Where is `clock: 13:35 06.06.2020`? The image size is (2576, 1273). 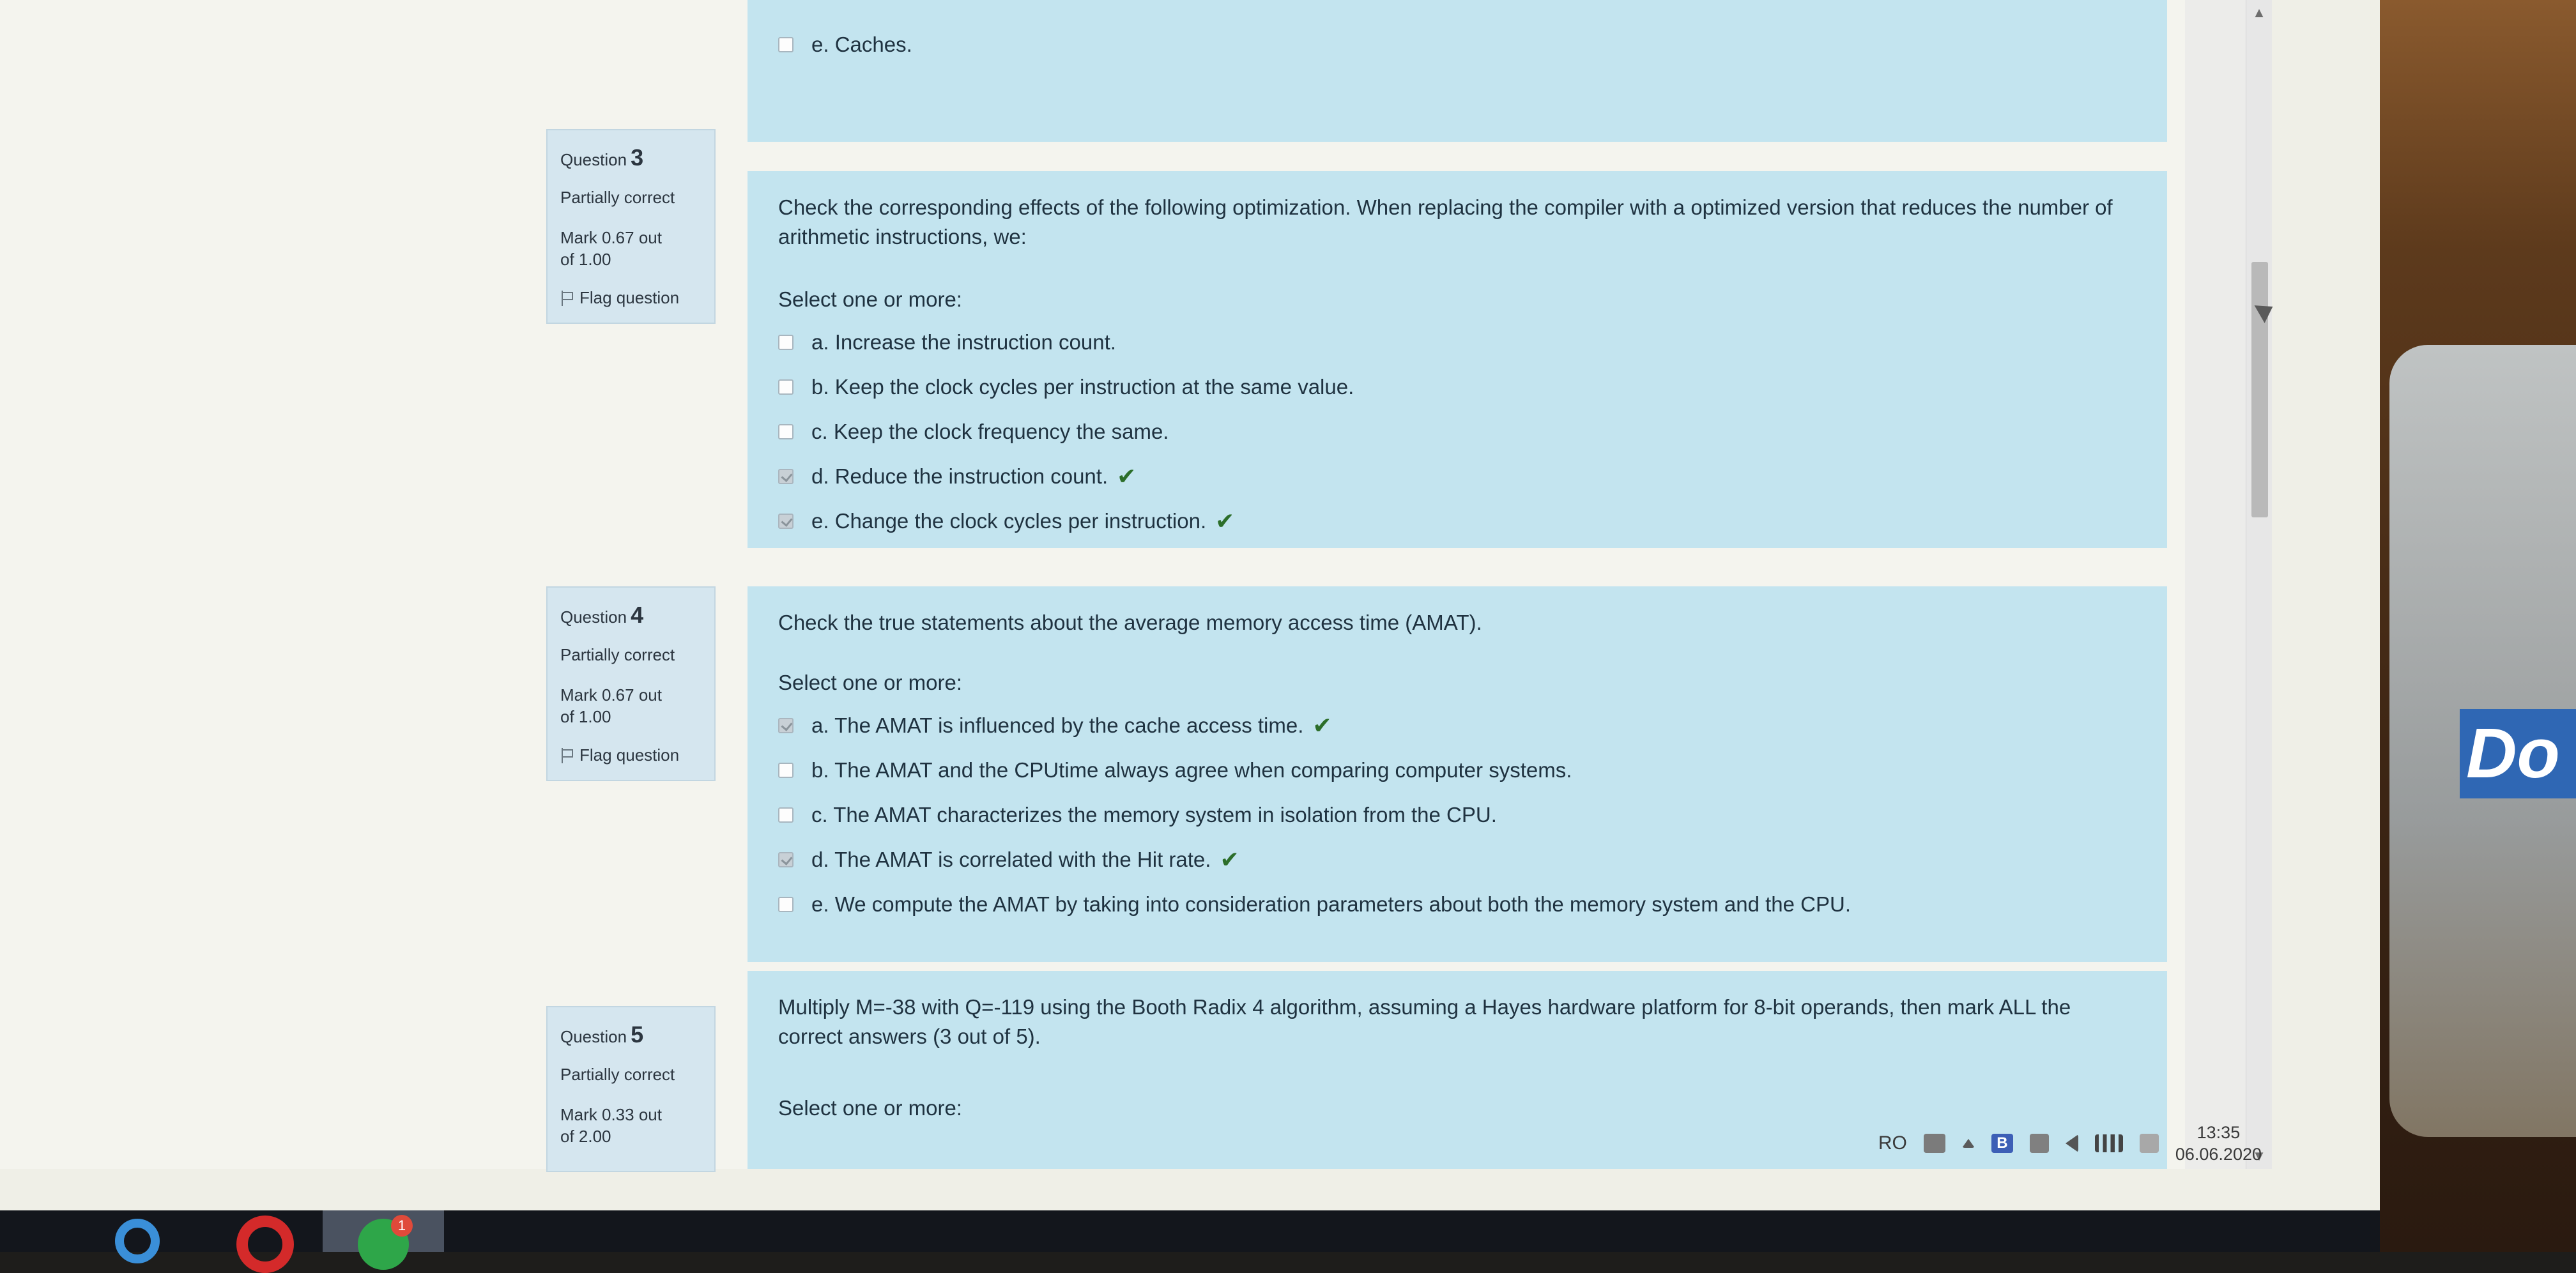 clock: 13:35 06.06.2020 is located at coordinates (2218, 1143).